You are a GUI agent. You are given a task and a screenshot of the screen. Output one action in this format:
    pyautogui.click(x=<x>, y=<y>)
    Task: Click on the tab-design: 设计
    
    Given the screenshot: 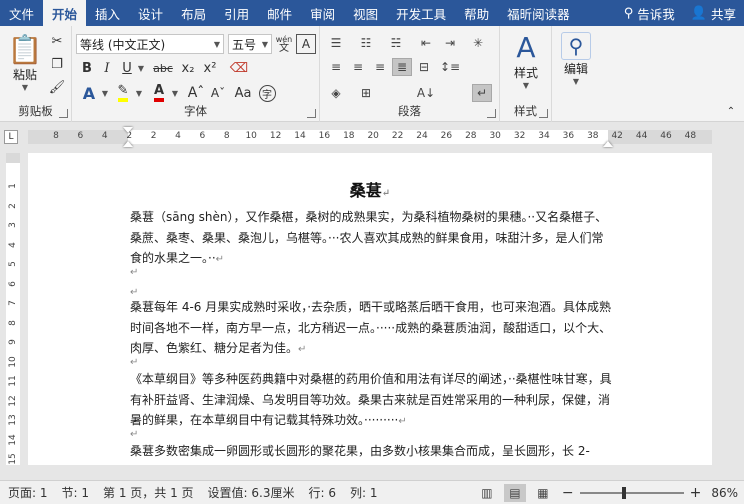 What is the action you would take?
    pyautogui.click(x=150, y=13)
    